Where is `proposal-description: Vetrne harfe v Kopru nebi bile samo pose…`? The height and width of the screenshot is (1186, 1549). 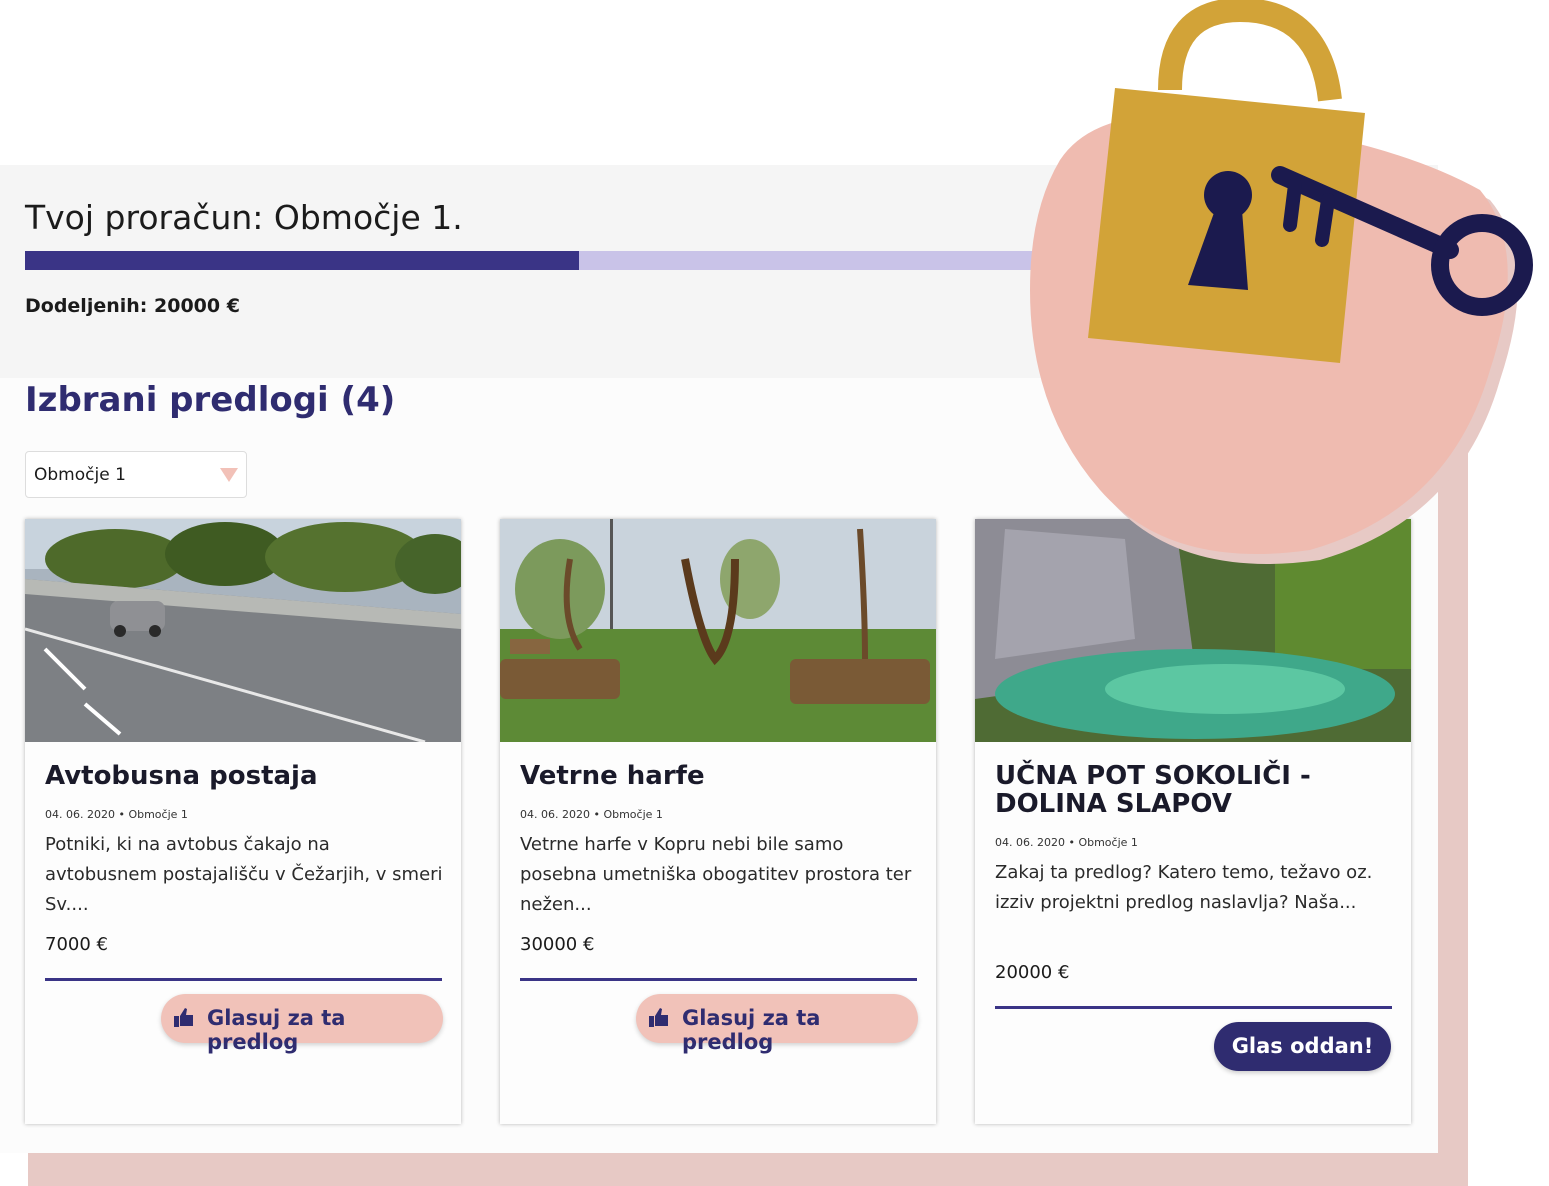
proposal-description: Vetrne harfe v Kopru nebi bile samo pose… is located at coordinates (716, 874).